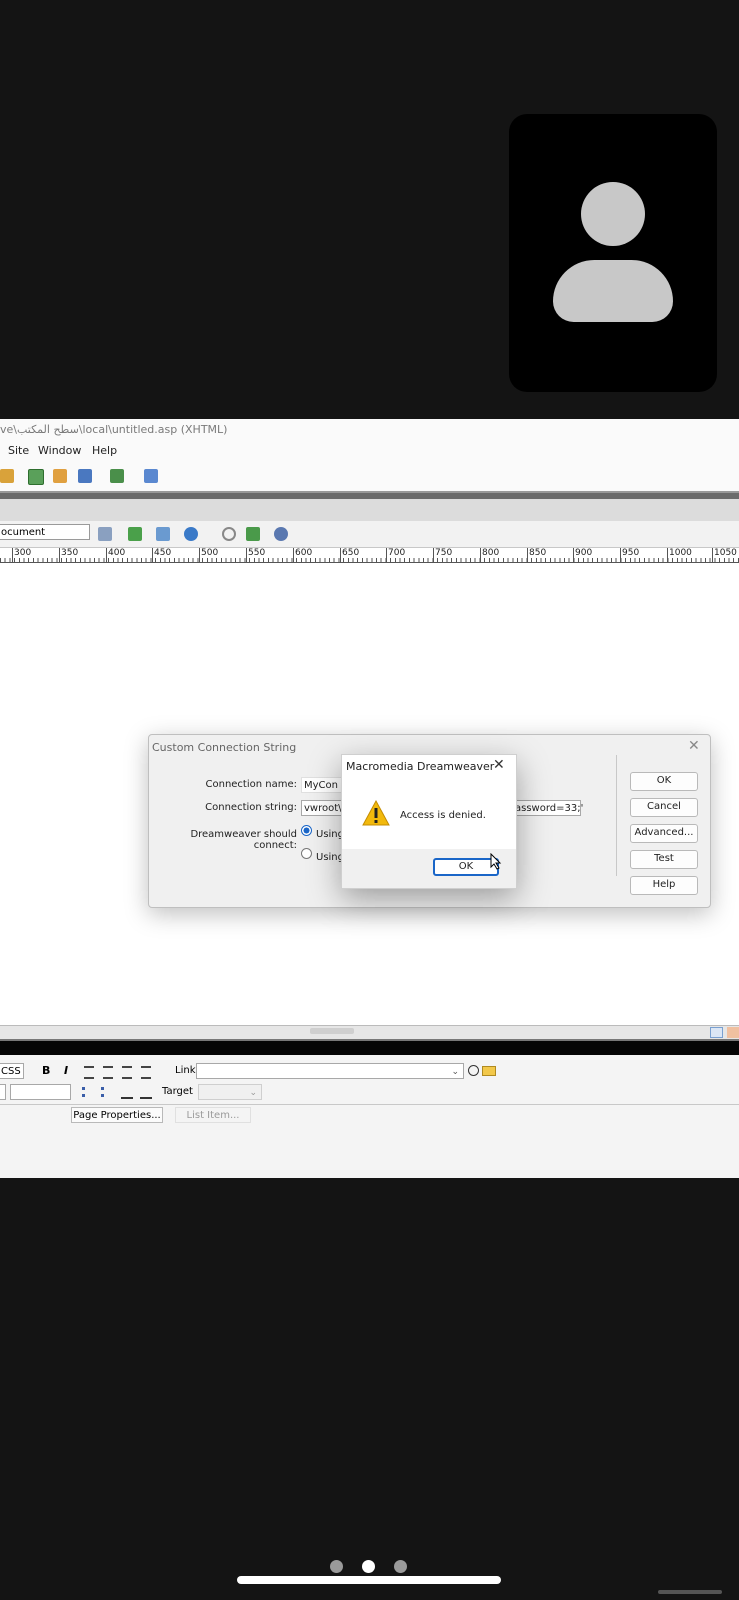  Describe the element at coordinates (85, 476) in the screenshot. I see `comment-icon` at that location.